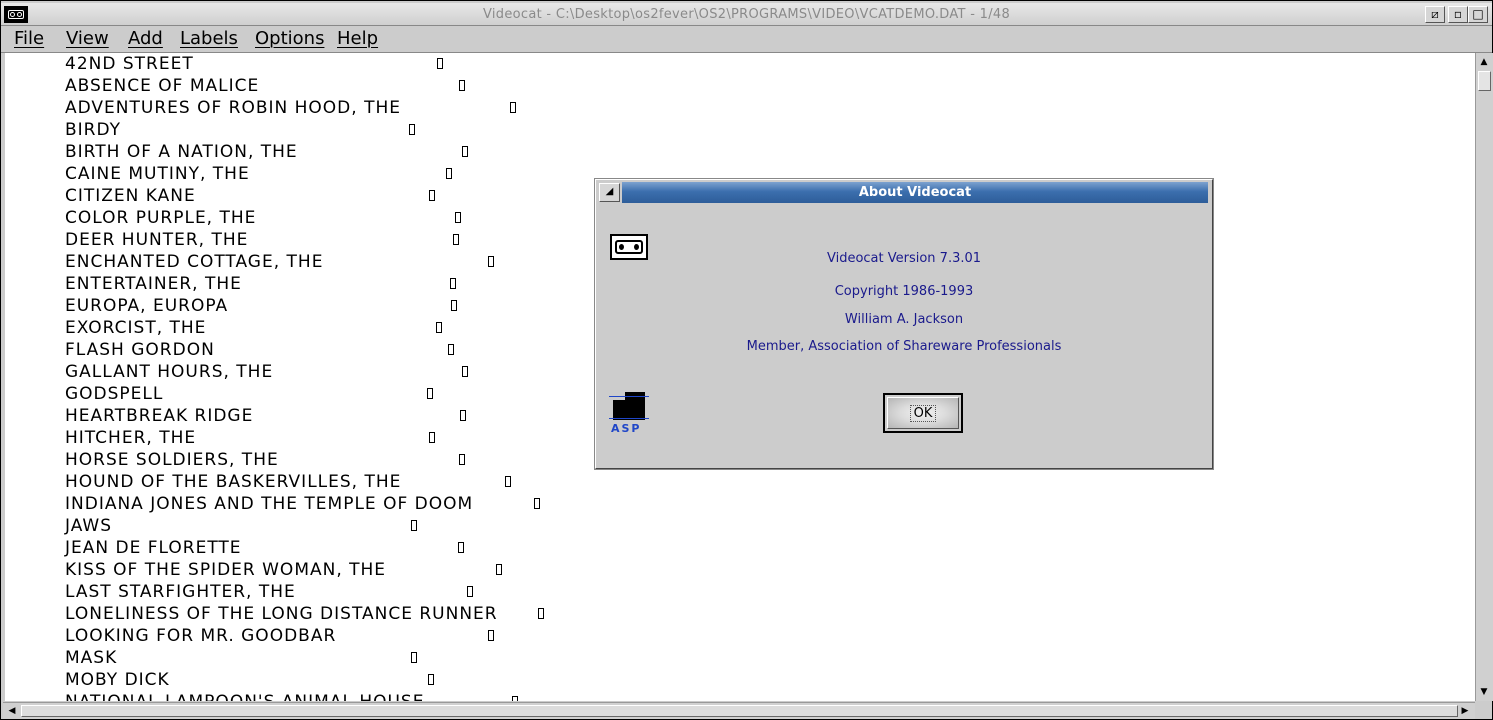 This screenshot has height=720, width=1493. What do you see at coordinates (357, 38) in the screenshot?
I see `menu-help: Help` at bounding box center [357, 38].